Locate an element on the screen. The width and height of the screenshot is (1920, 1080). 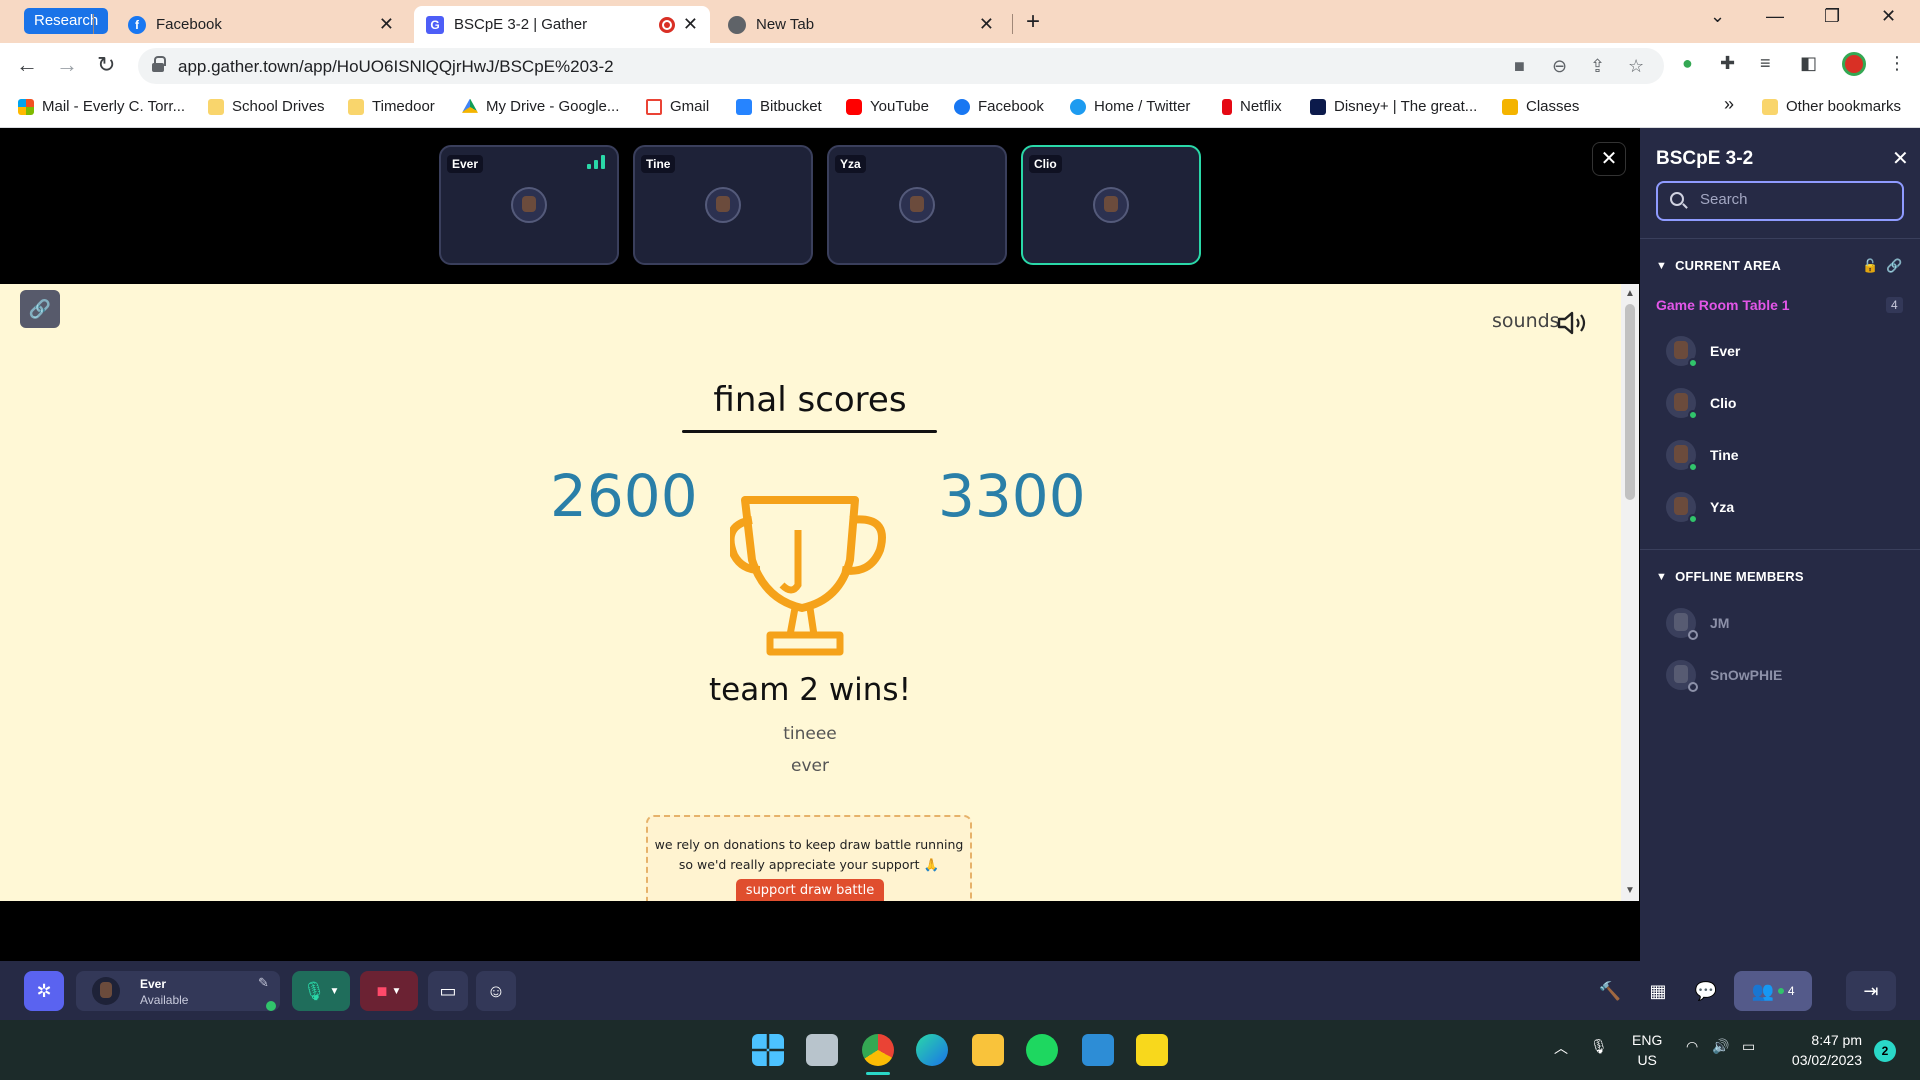
bookmark-other: Other bookmarks is located at coordinates (1831, 106).